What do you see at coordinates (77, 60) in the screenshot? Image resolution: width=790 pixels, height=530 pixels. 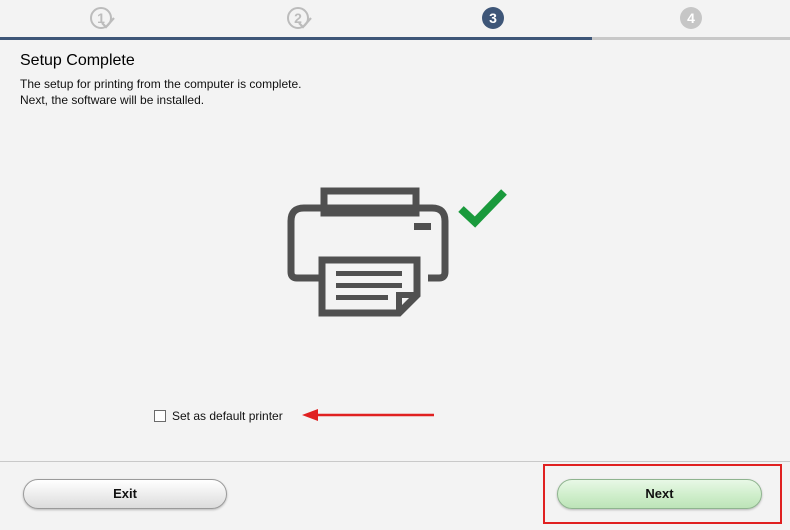 I see `page-title: Setup Complete` at bounding box center [77, 60].